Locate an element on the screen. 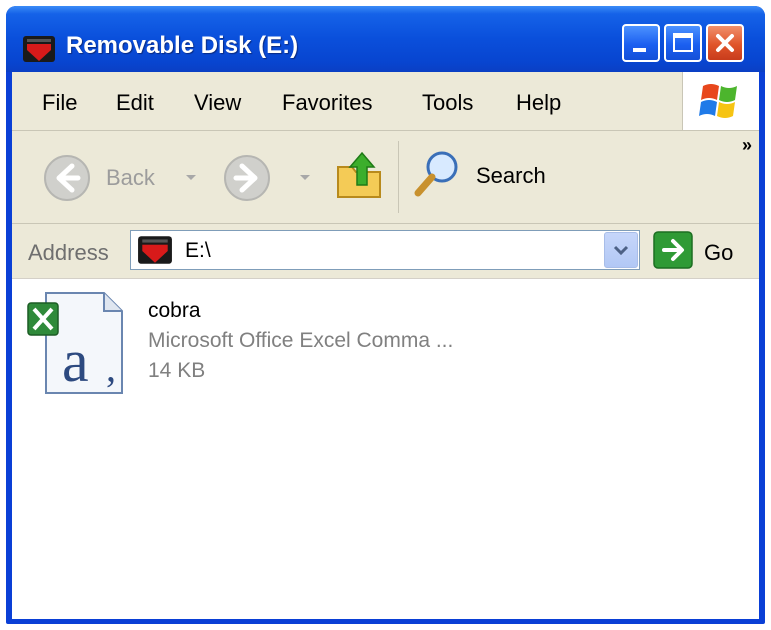 The width and height of the screenshot is (771, 630). menu-help: Help is located at coordinates (538, 103).